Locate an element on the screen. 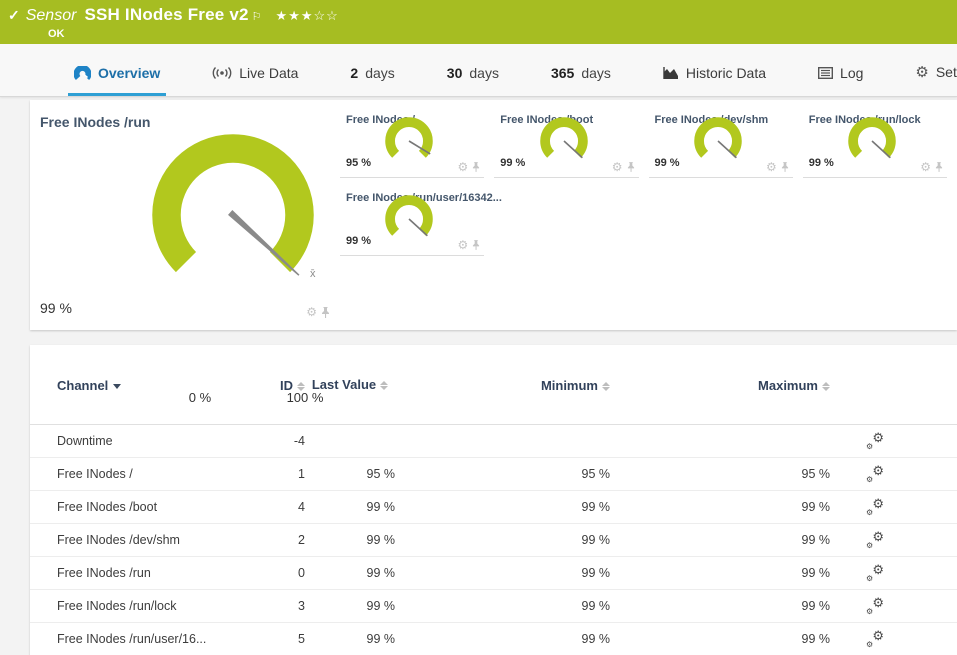 The width and height of the screenshot is (957, 655). table-header-row: Channel ID Last Value Minimum Maximum is located at coordinates (493, 386).